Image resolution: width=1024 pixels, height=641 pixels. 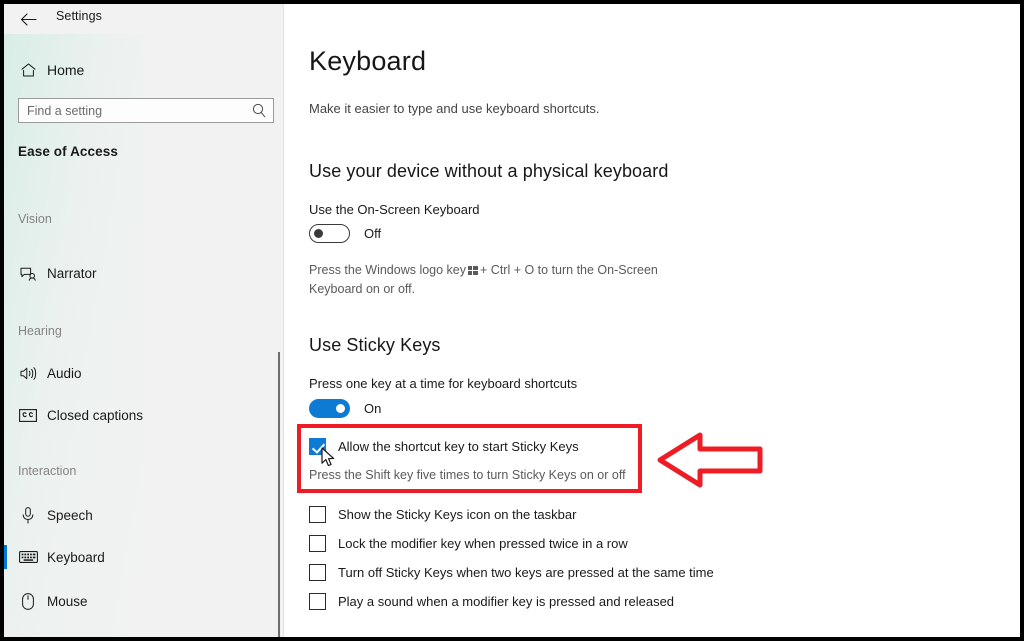 What do you see at coordinates (35, 219) in the screenshot?
I see `sidebar-group-header-vision: Vision` at bounding box center [35, 219].